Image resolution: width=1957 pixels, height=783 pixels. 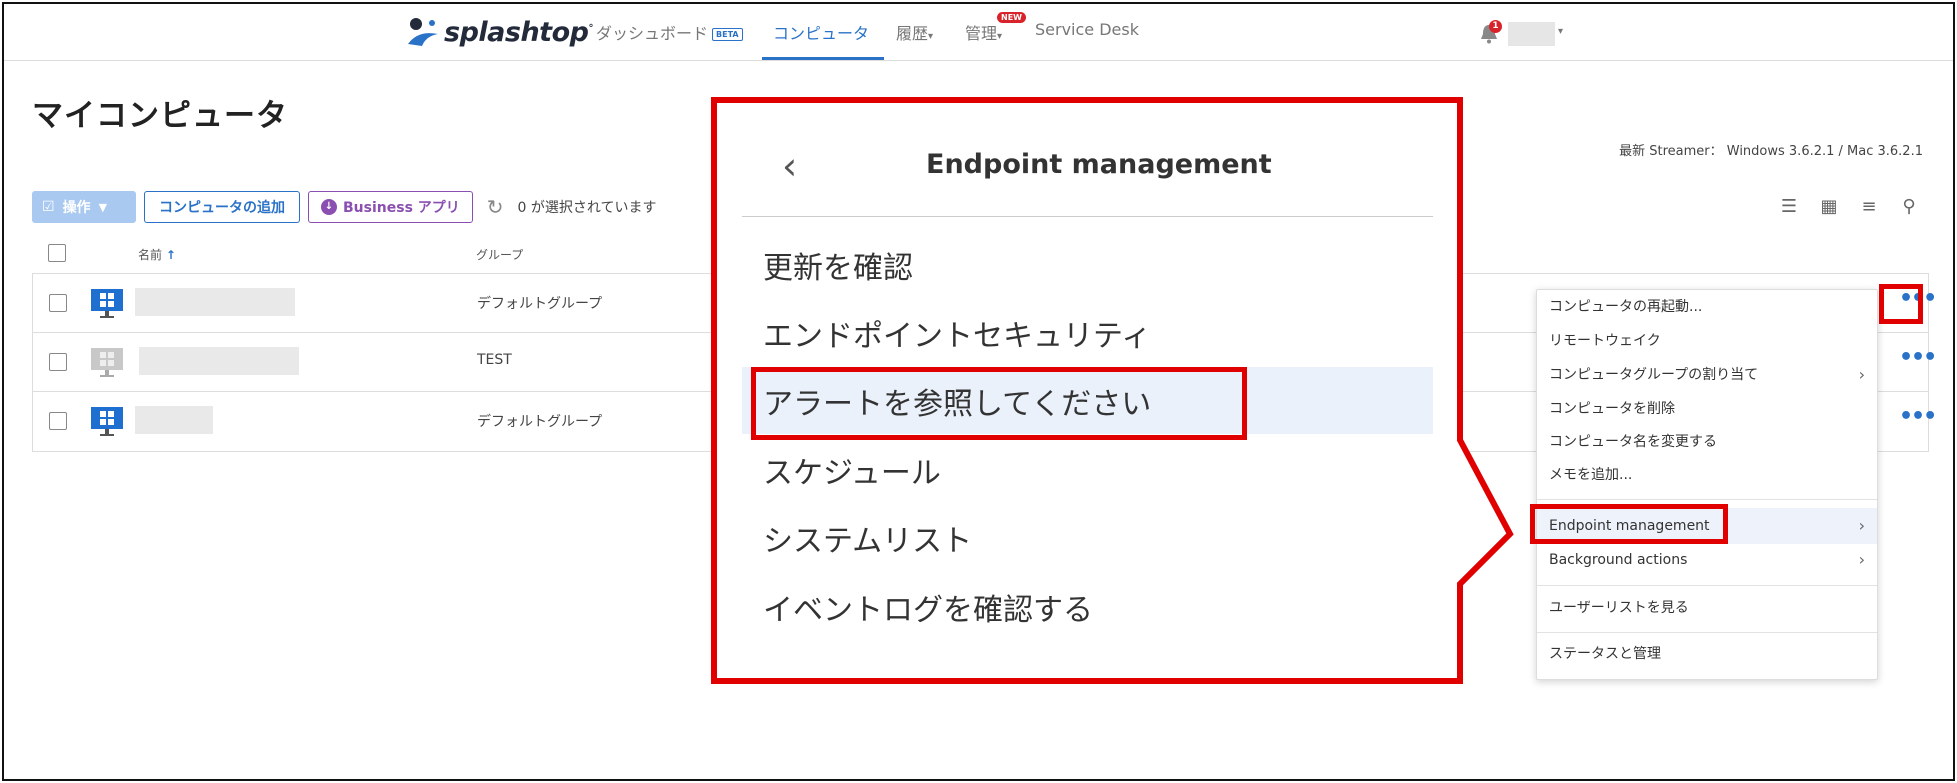 I want to click on column-header-name: 名前 ↑, so click(x=157, y=254).